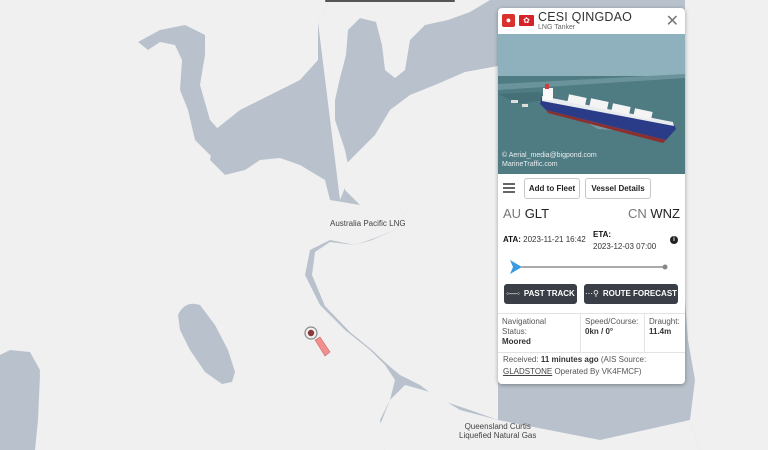 The height and width of the screenshot is (450, 768). Describe the element at coordinates (516, 341) in the screenshot. I see `nav-status-value: Moored` at that location.